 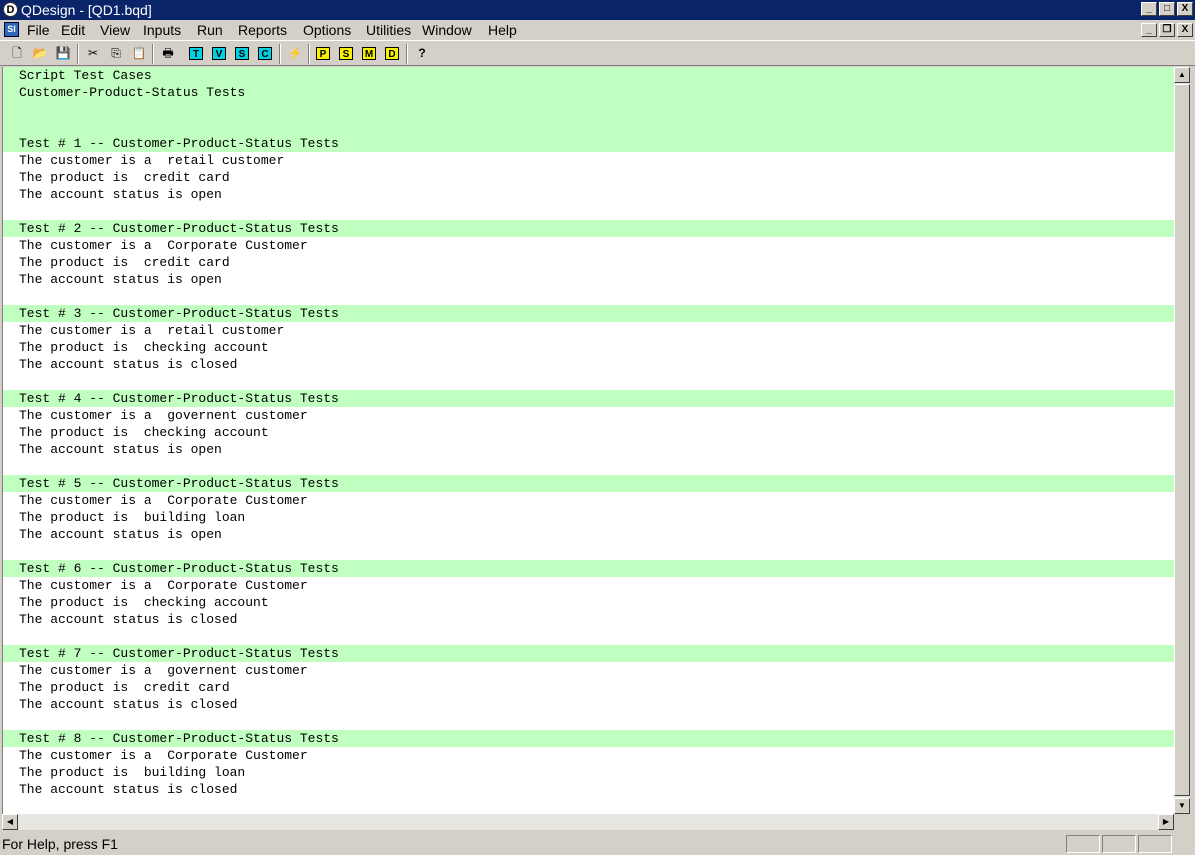 I want to click on c-icon-label: C, so click(x=265, y=53).